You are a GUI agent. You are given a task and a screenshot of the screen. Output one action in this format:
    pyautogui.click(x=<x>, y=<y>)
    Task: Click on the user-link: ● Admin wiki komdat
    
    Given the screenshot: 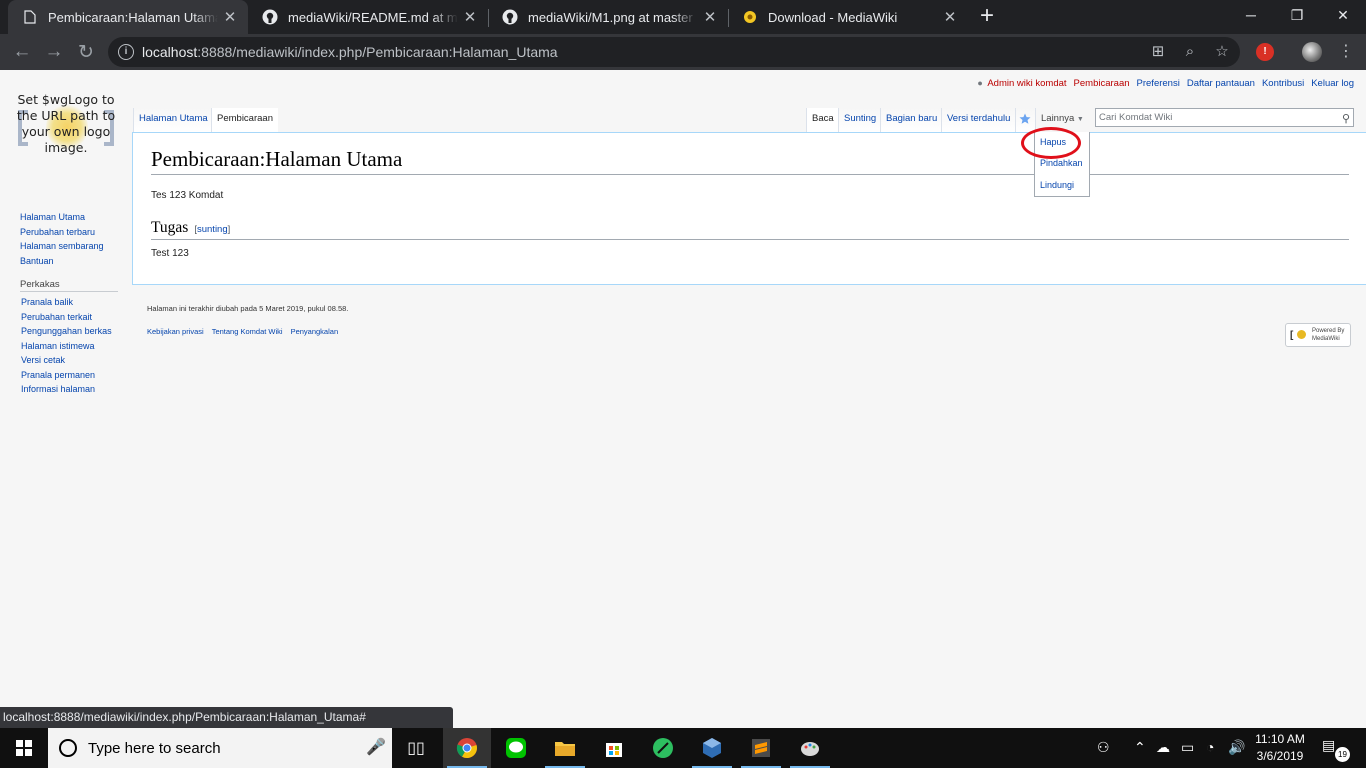 What is the action you would take?
    pyautogui.click(x=1021, y=83)
    